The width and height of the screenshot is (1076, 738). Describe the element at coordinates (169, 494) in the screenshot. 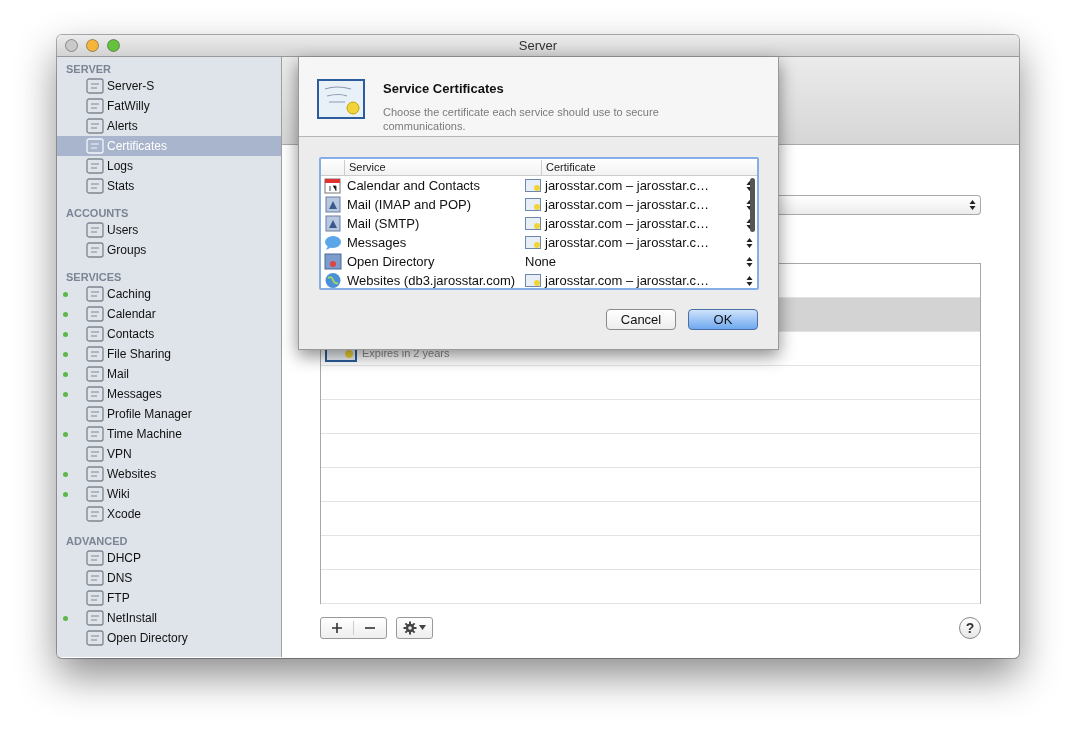

I see `sidebar-item: Wiki` at that location.